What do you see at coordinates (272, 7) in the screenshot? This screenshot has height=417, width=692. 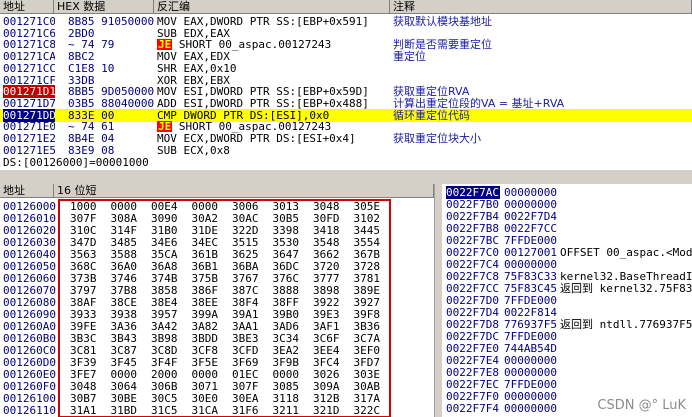 I see `disasm-header-asm: 反汇编` at bounding box center [272, 7].